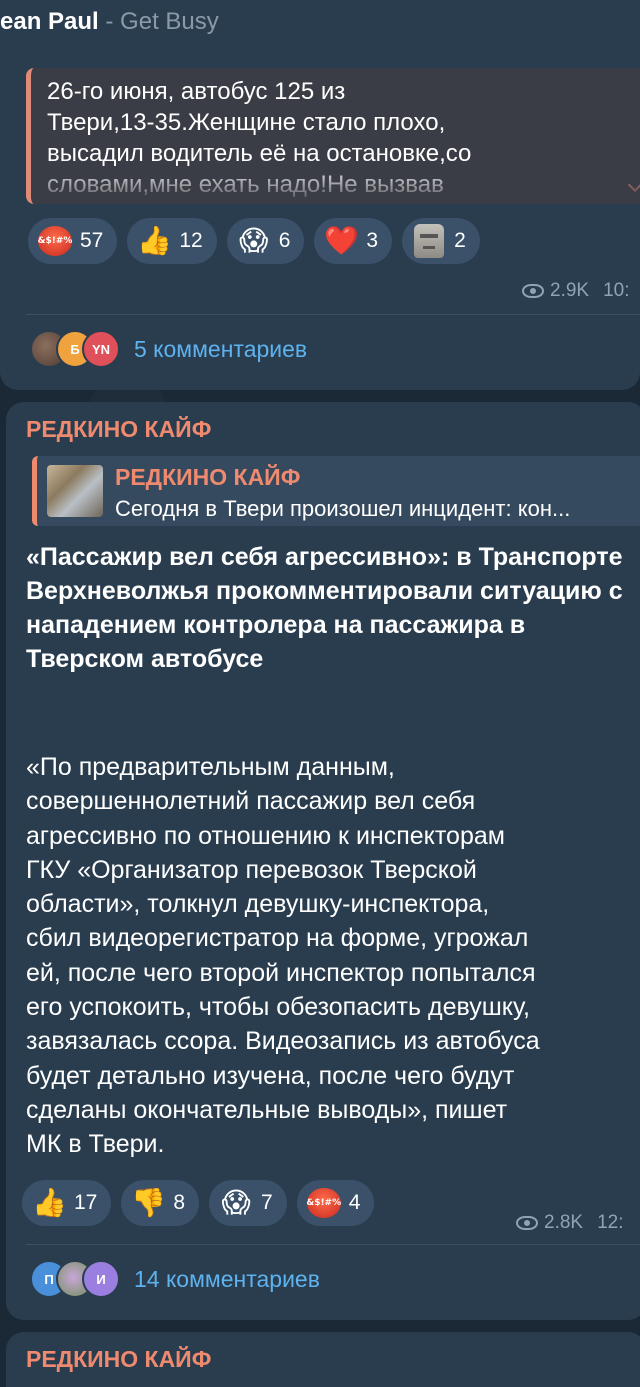  Describe the element at coordinates (267, 1109) in the screenshot. I see `body-line: сделаны окончательные выводы», пишет` at that location.